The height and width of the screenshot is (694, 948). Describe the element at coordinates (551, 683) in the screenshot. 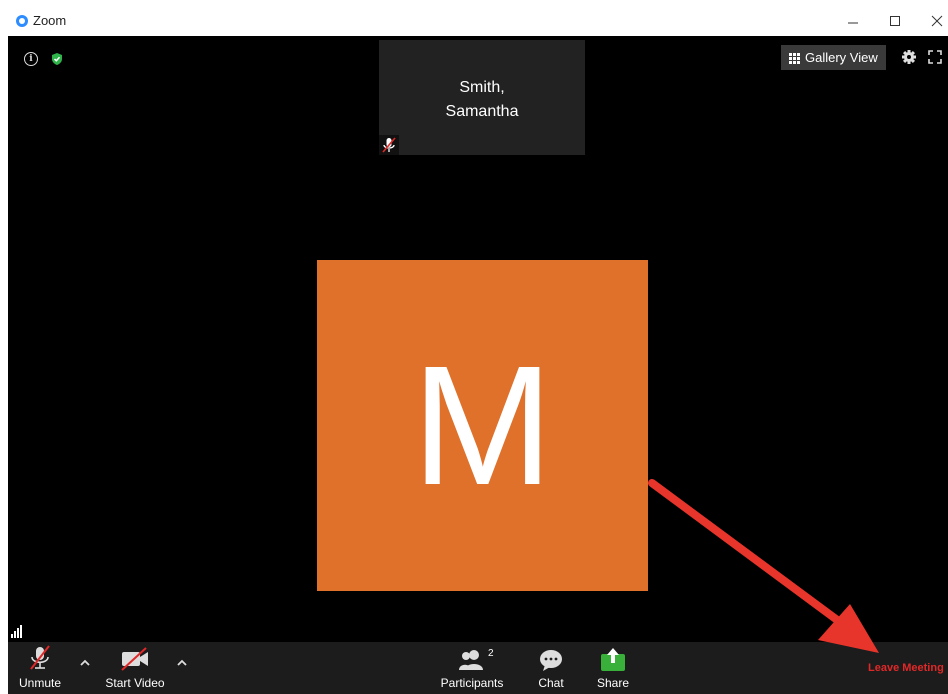

I see `chat-label: Chat` at that location.